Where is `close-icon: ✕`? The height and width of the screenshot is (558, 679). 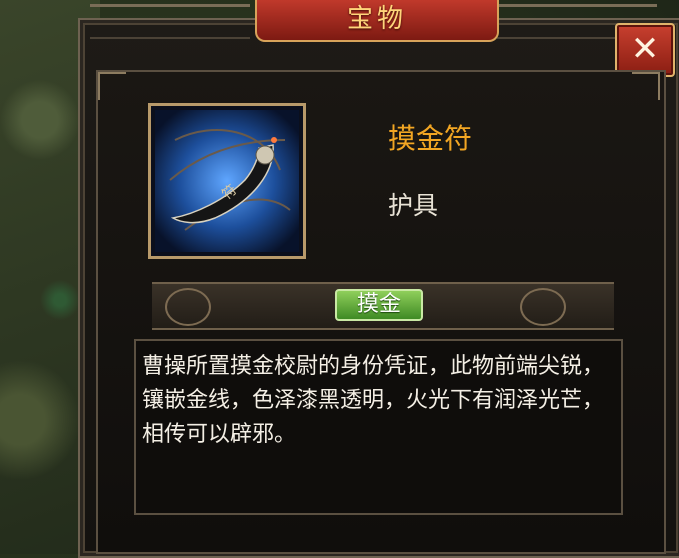
close-icon: ✕ is located at coordinates (645, 49).